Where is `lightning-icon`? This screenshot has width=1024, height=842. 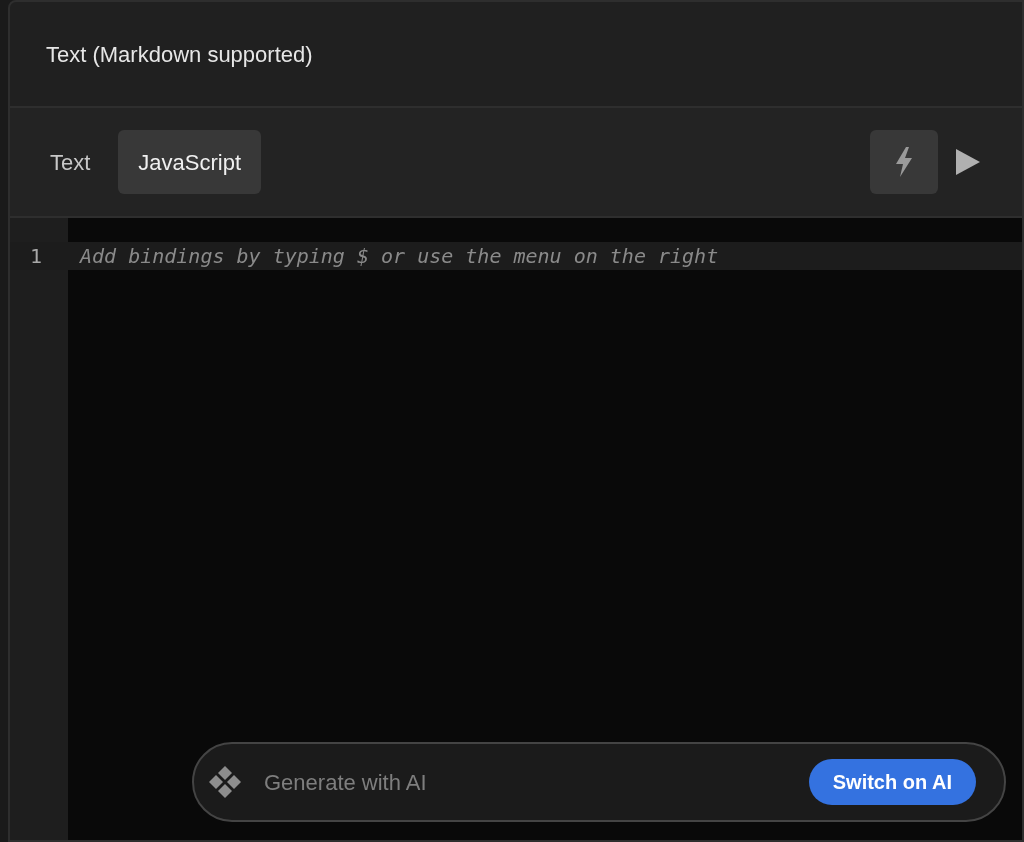
lightning-icon is located at coordinates (904, 162).